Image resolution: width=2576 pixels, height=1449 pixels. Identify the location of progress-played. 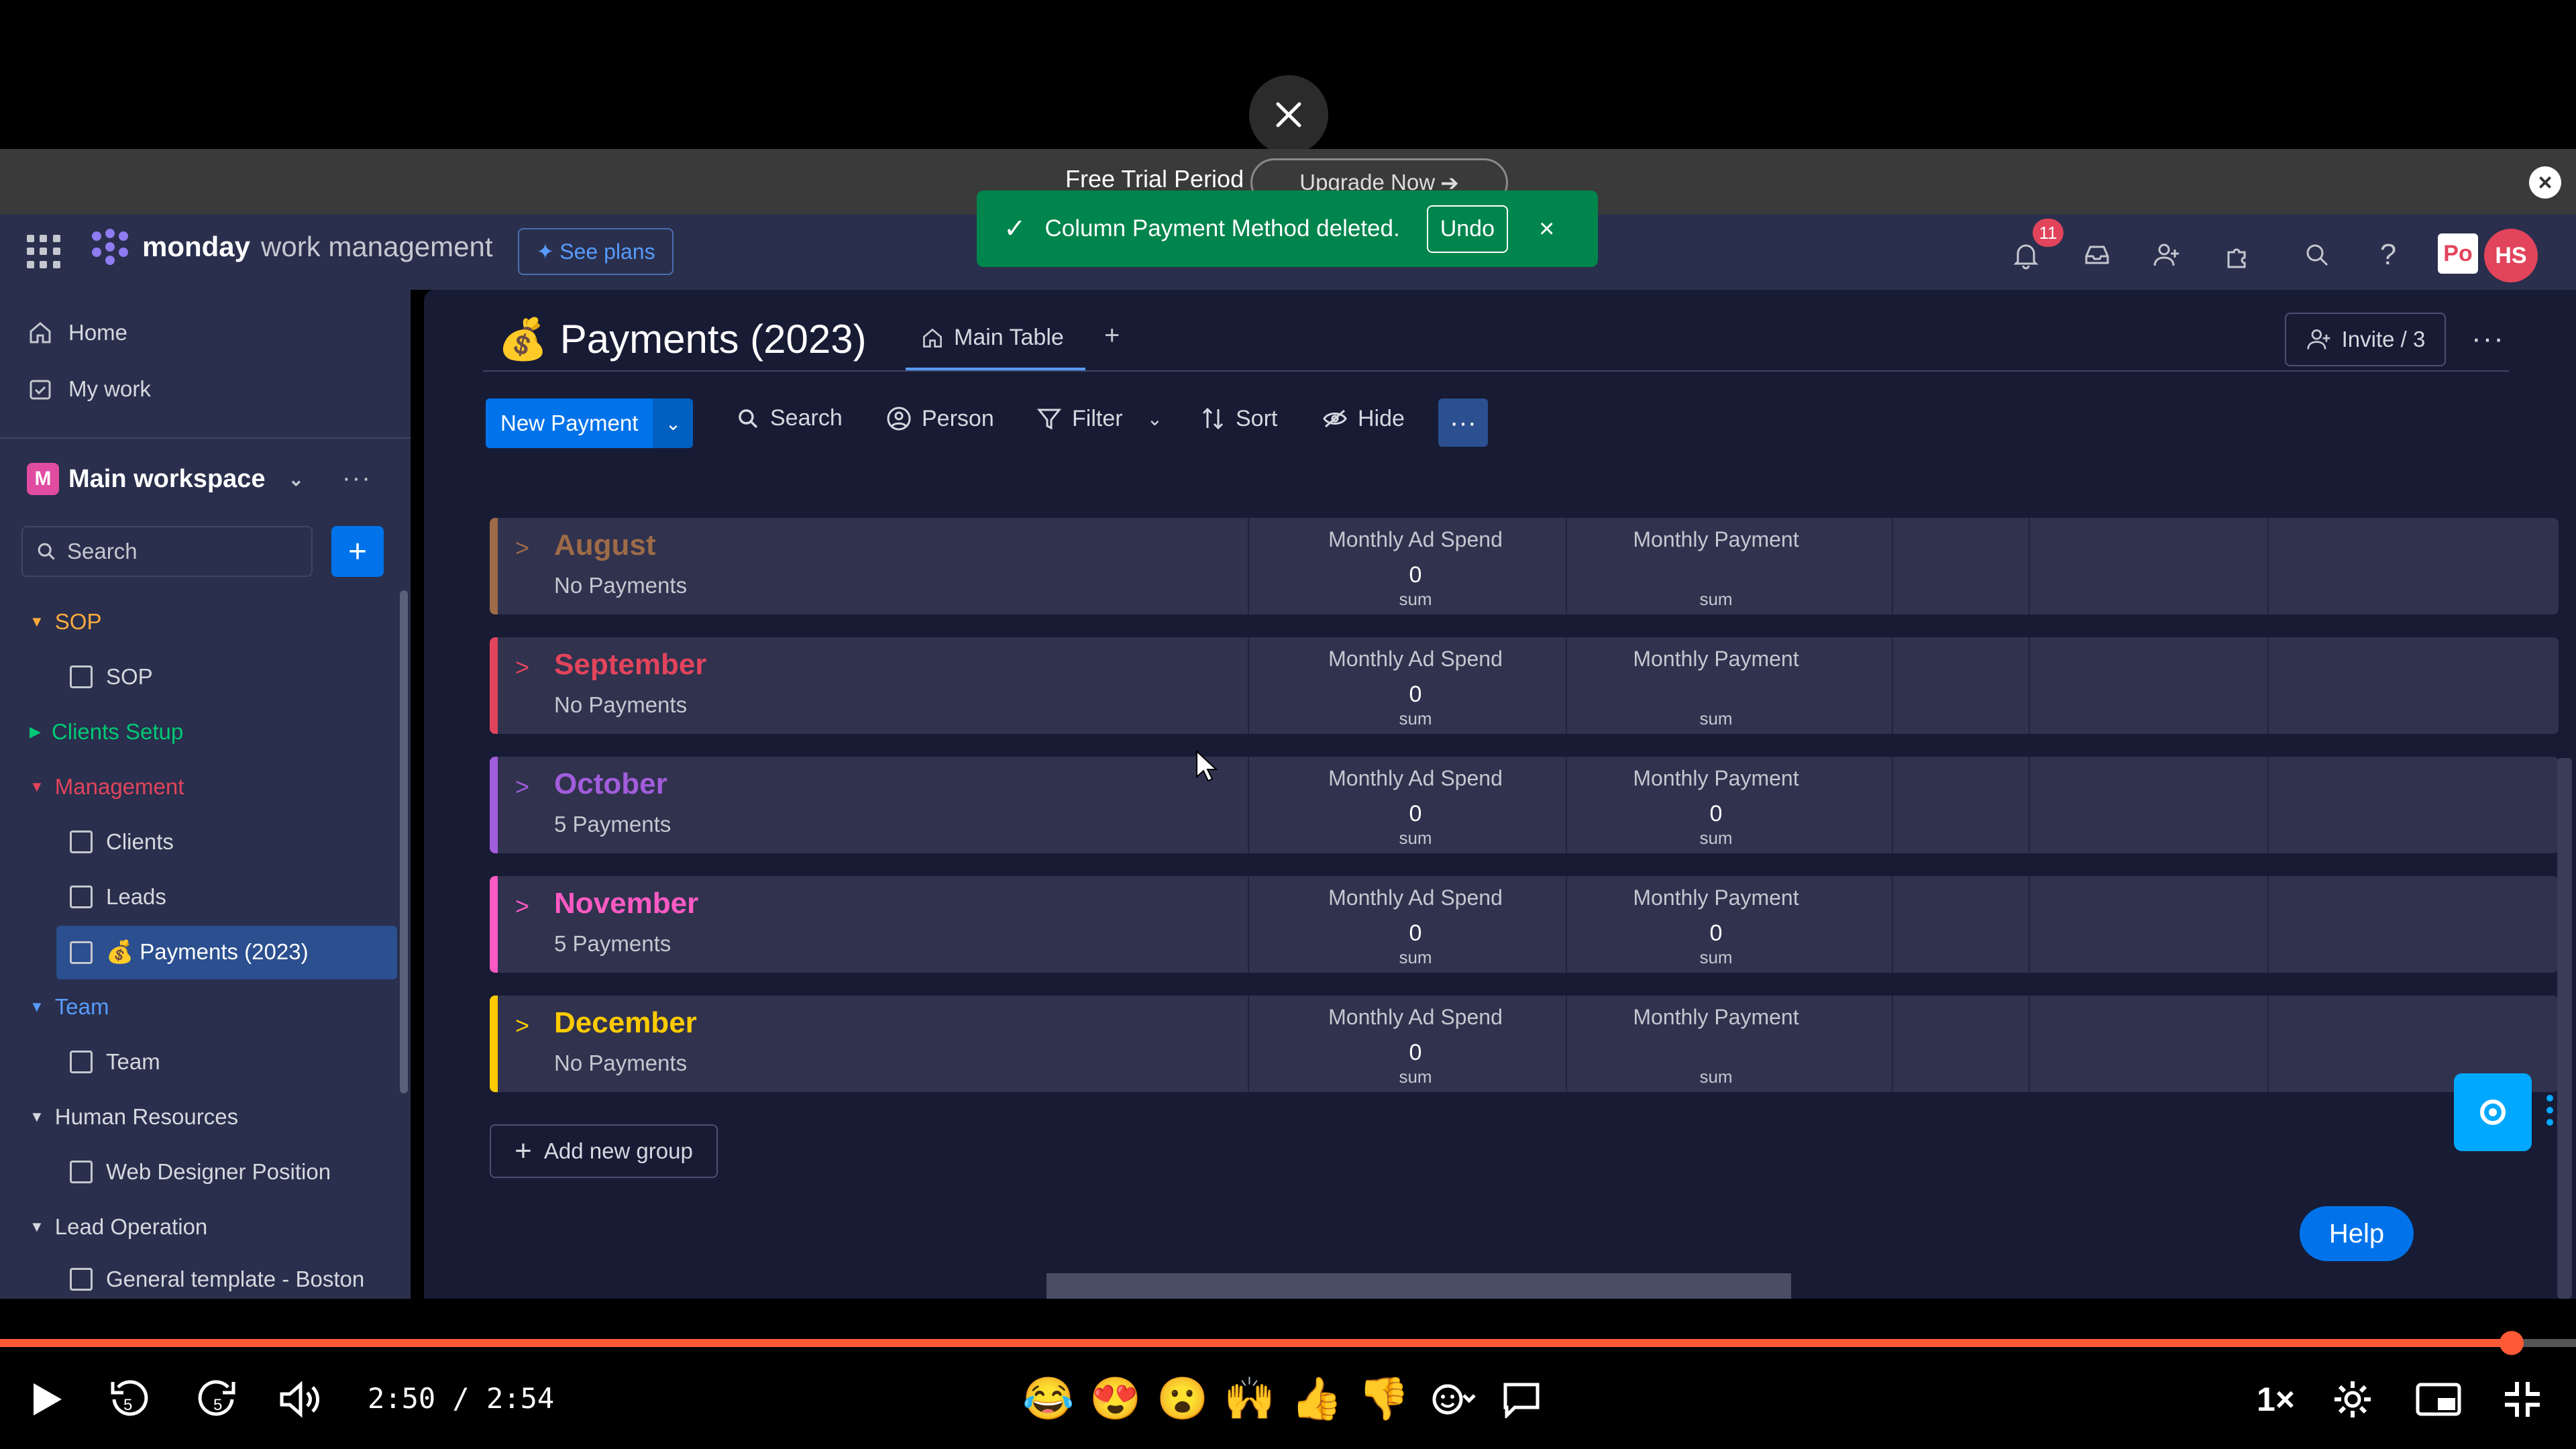
(1256, 1343).